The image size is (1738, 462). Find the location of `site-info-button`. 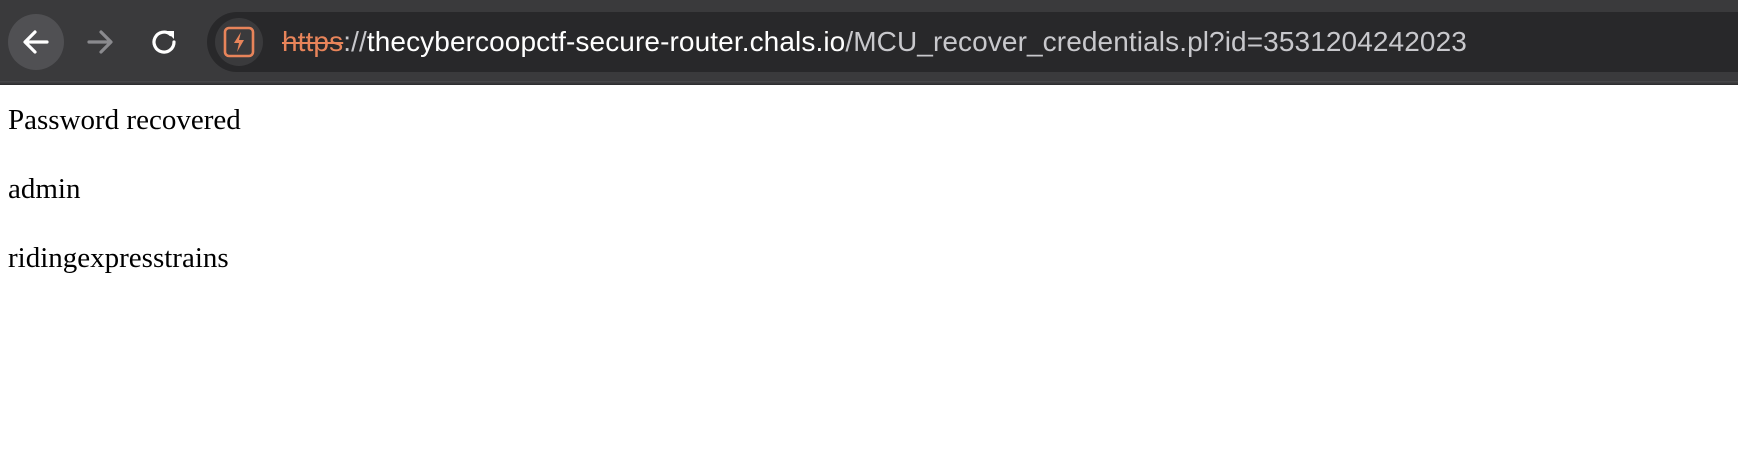

site-info-button is located at coordinates (239, 42).